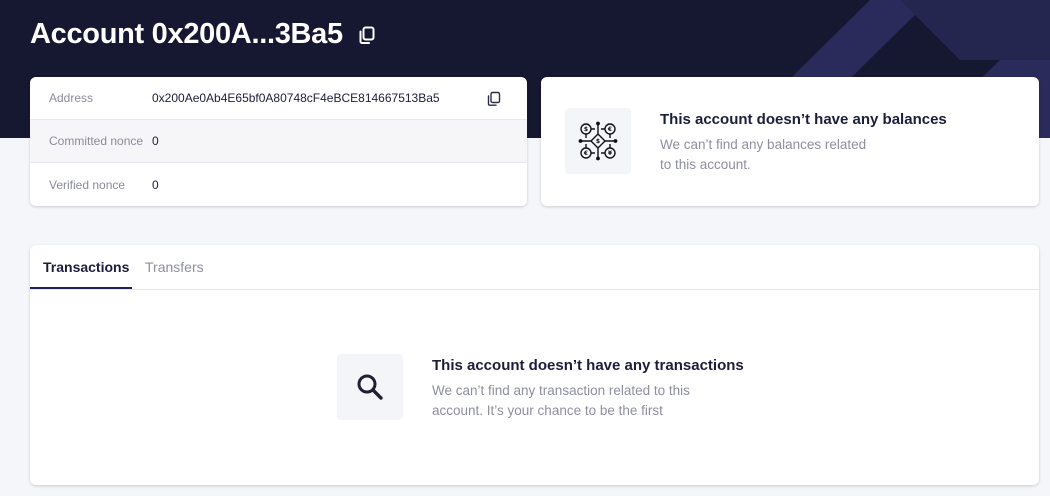 This screenshot has width=1050, height=496. I want to click on transactions-icon-tile, so click(370, 387).